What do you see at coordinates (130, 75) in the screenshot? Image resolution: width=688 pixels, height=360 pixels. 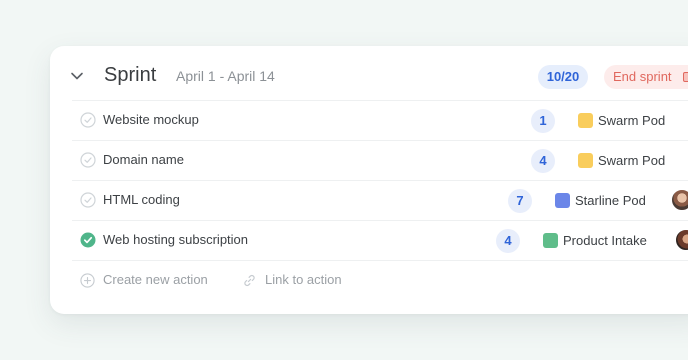 I see `sprint-title: Sprint` at bounding box center [130, 75].